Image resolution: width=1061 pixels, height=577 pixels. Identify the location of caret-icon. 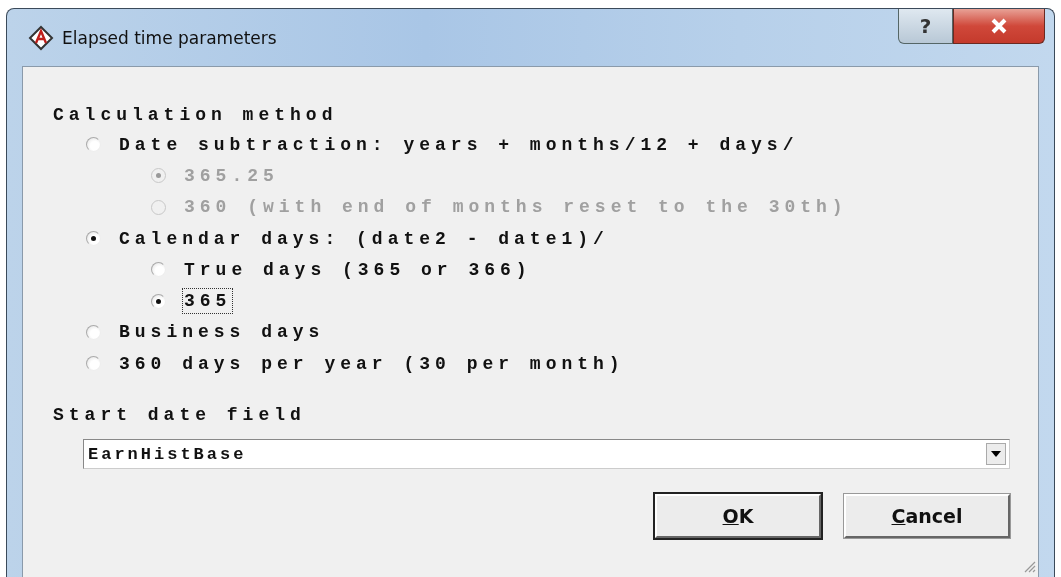
(996, 454).